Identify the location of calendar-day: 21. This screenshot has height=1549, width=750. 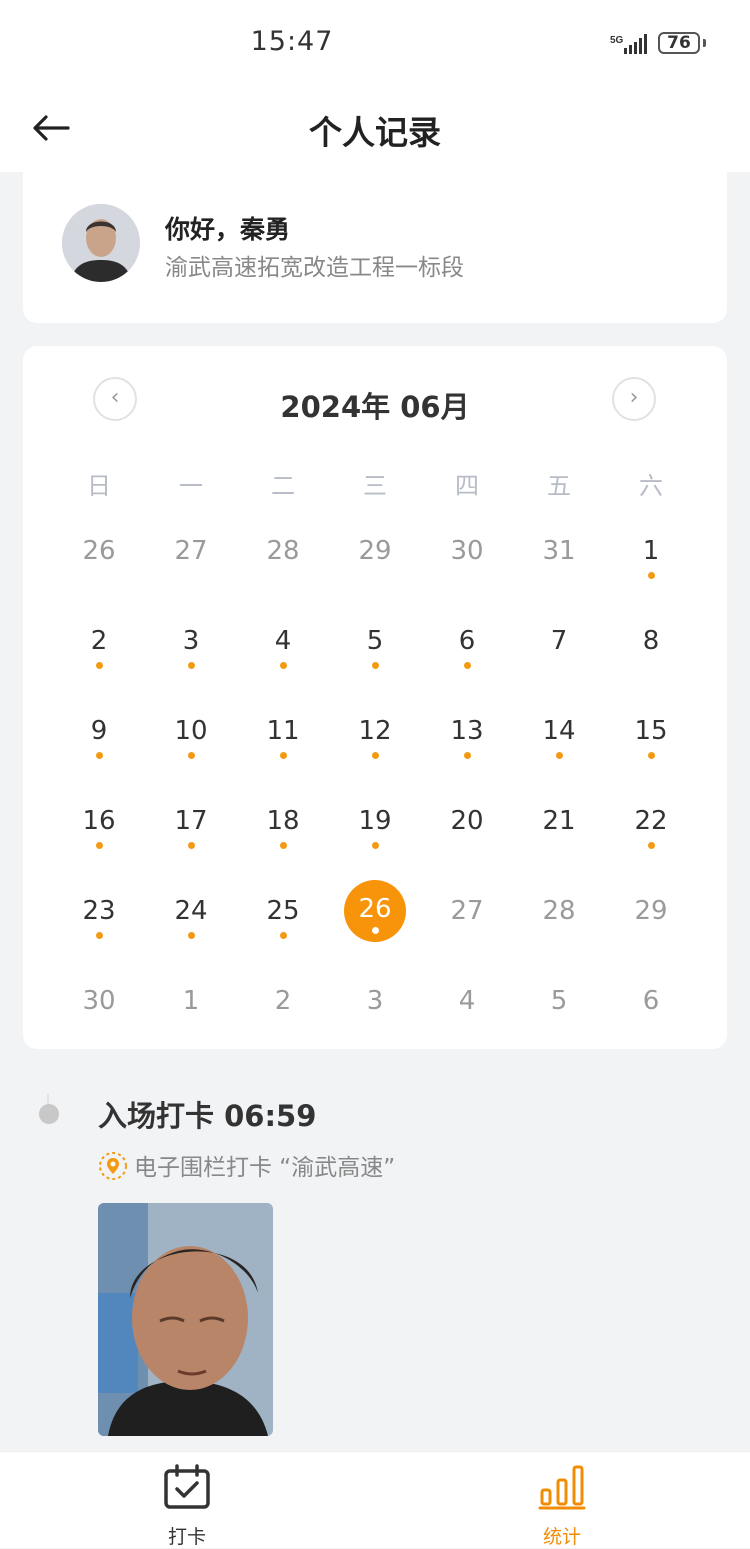
(559, 821).